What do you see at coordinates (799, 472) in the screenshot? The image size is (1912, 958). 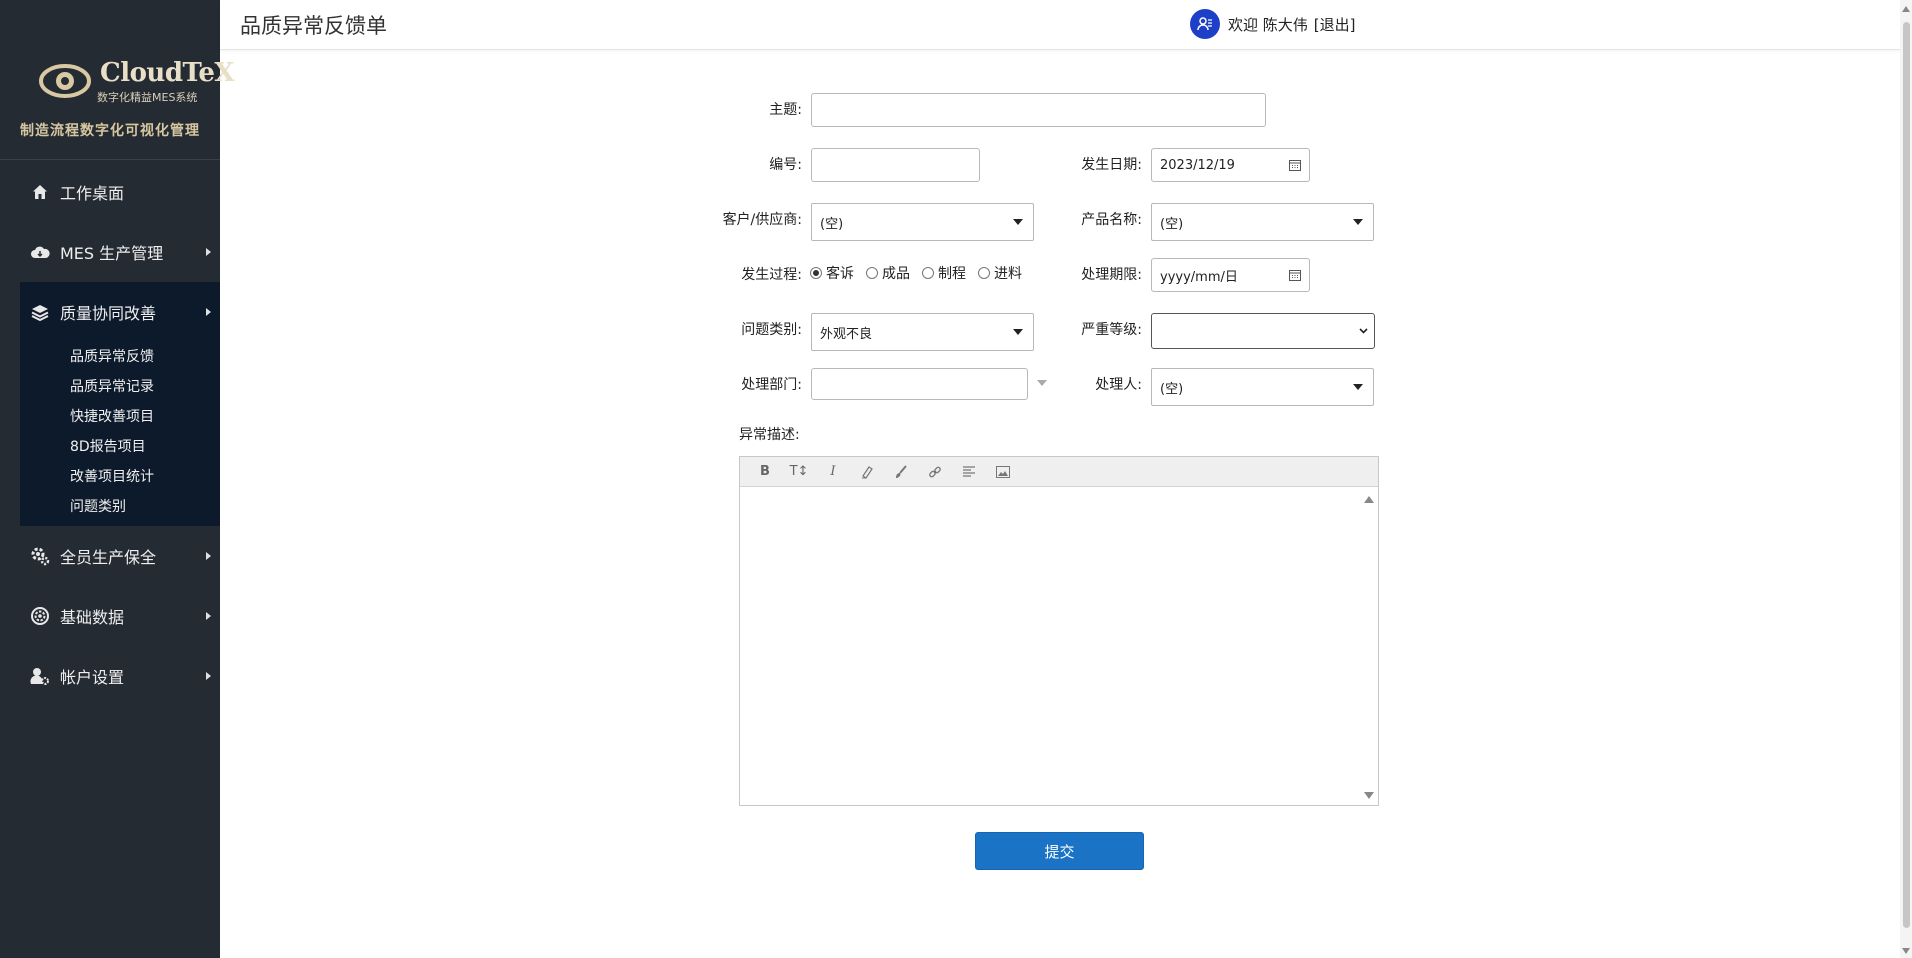 I see `font-size-icon: T↕` at bounding box center [799, 472].